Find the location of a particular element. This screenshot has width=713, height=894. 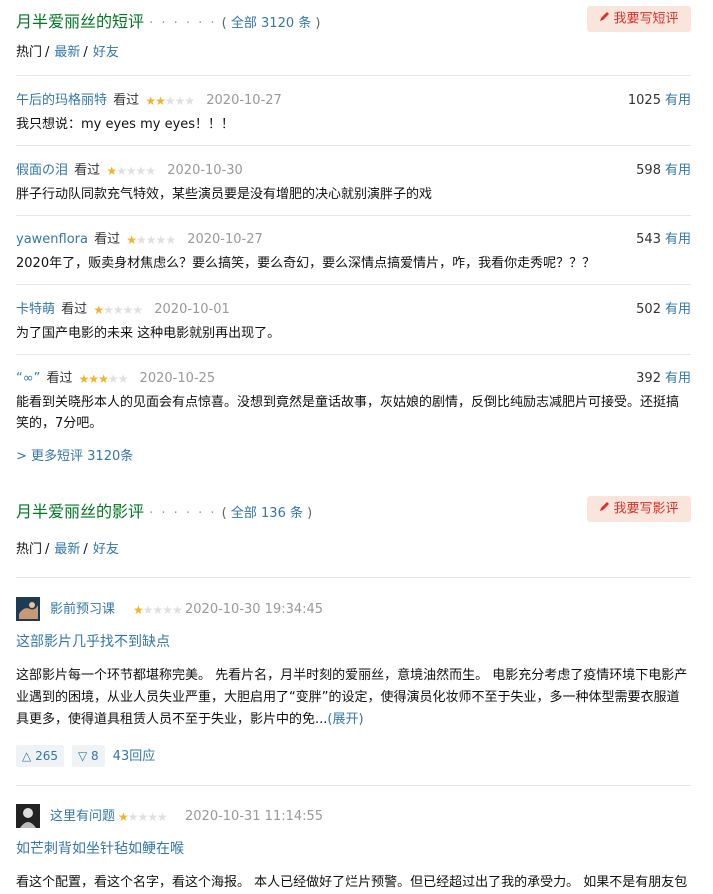

short-comments-tabs: 热门 / 最新 / 好友 is located at coordinates (67, 50).